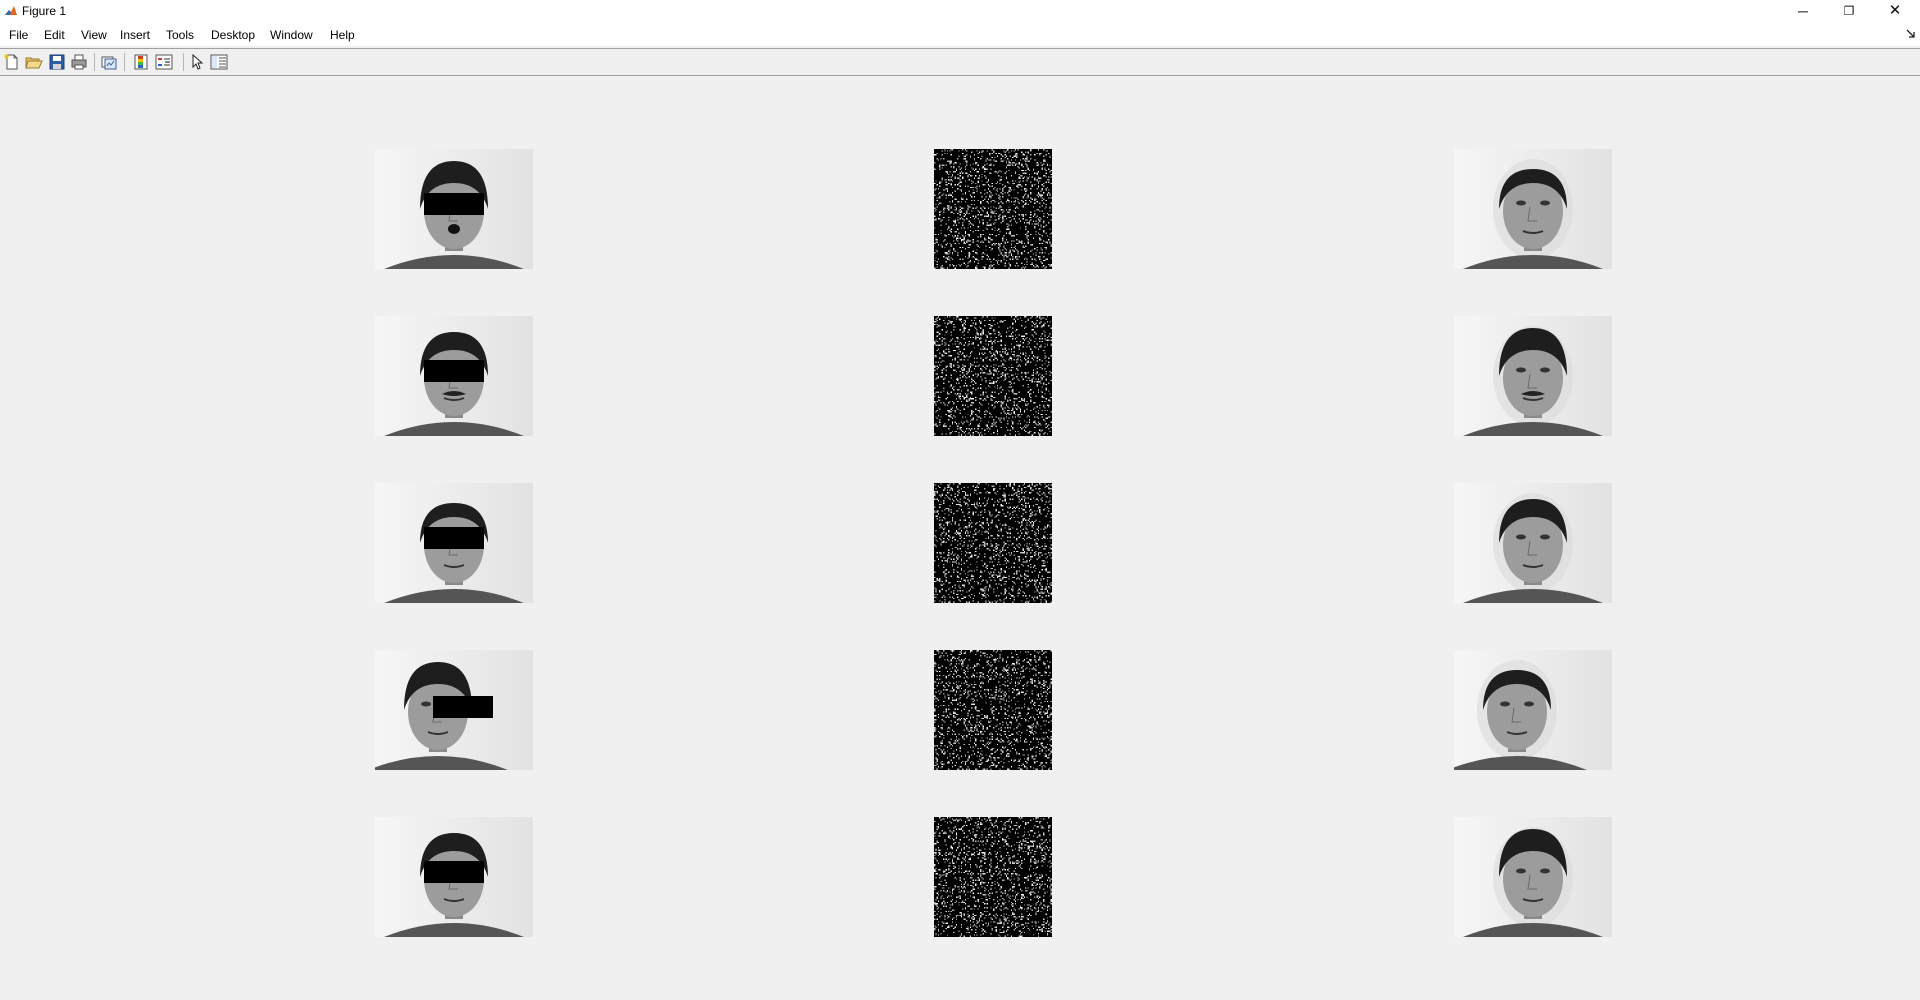 This screenshot has width=1920, height=1000. I want to click on menu-help: Help, so click(342, 35).